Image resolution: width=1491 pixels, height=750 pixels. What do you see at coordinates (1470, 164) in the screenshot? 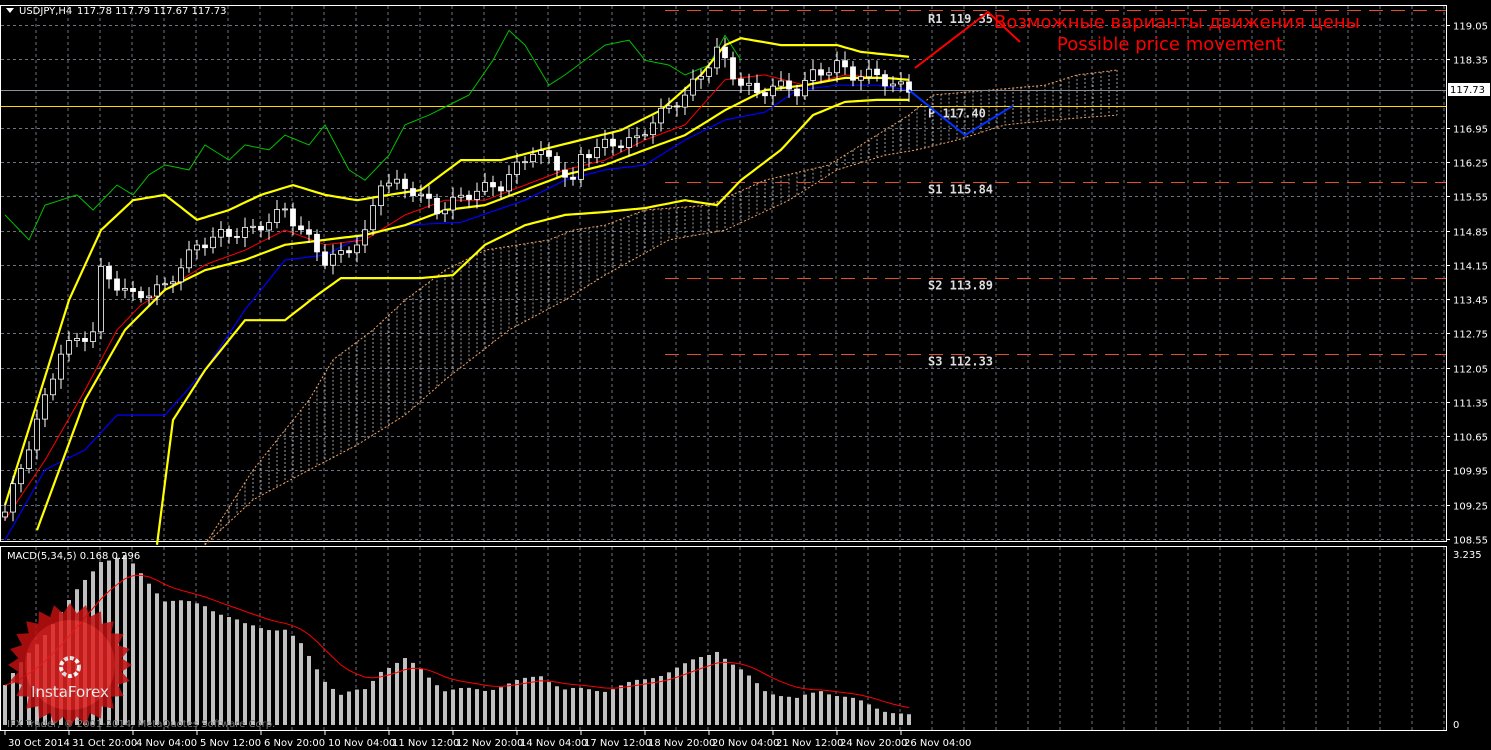
I see `y-tick-label: 116.25` at bounding box center [1470, 164].